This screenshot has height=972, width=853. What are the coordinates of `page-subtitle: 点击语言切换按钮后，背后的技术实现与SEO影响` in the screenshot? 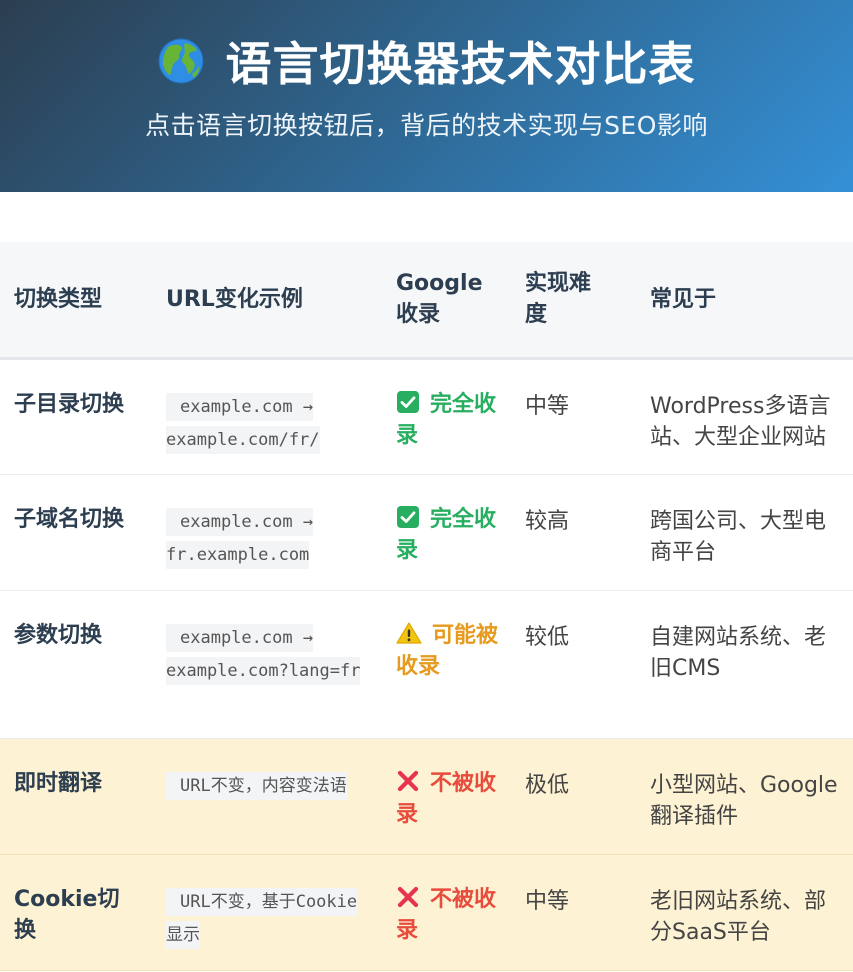 It's located at (426, 125).